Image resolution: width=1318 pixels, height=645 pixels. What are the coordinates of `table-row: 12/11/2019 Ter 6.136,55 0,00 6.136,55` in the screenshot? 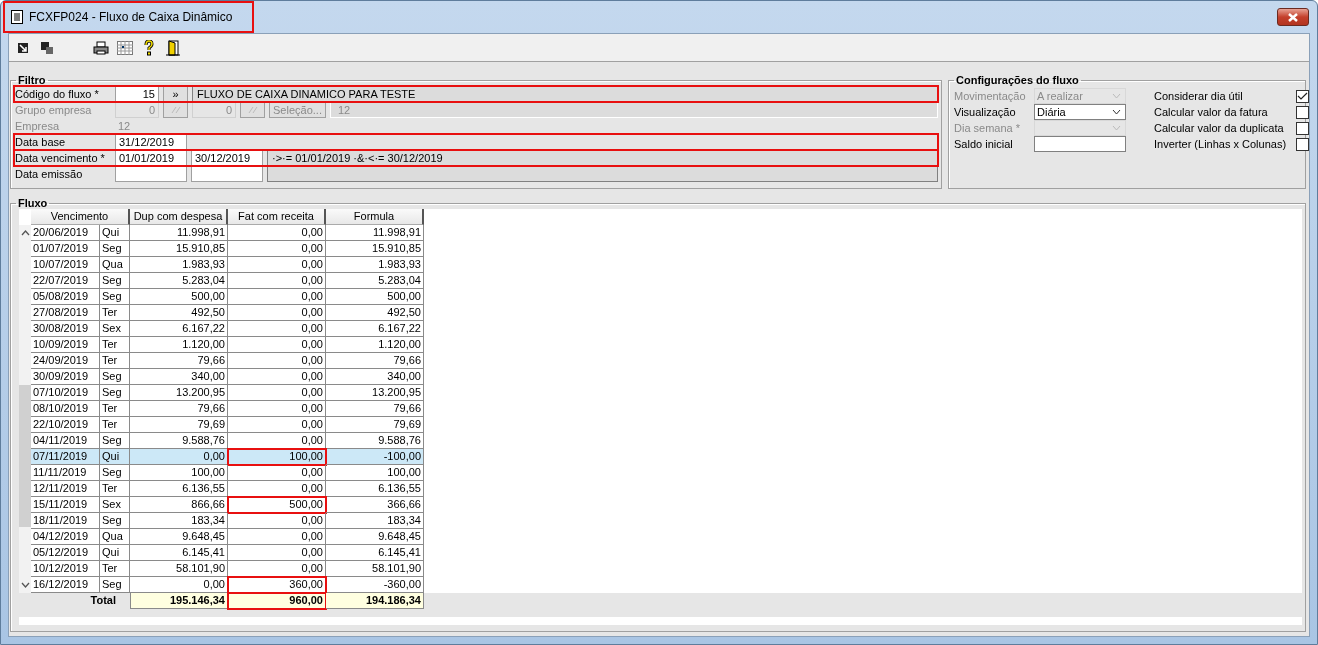 It's located at (227, 489).